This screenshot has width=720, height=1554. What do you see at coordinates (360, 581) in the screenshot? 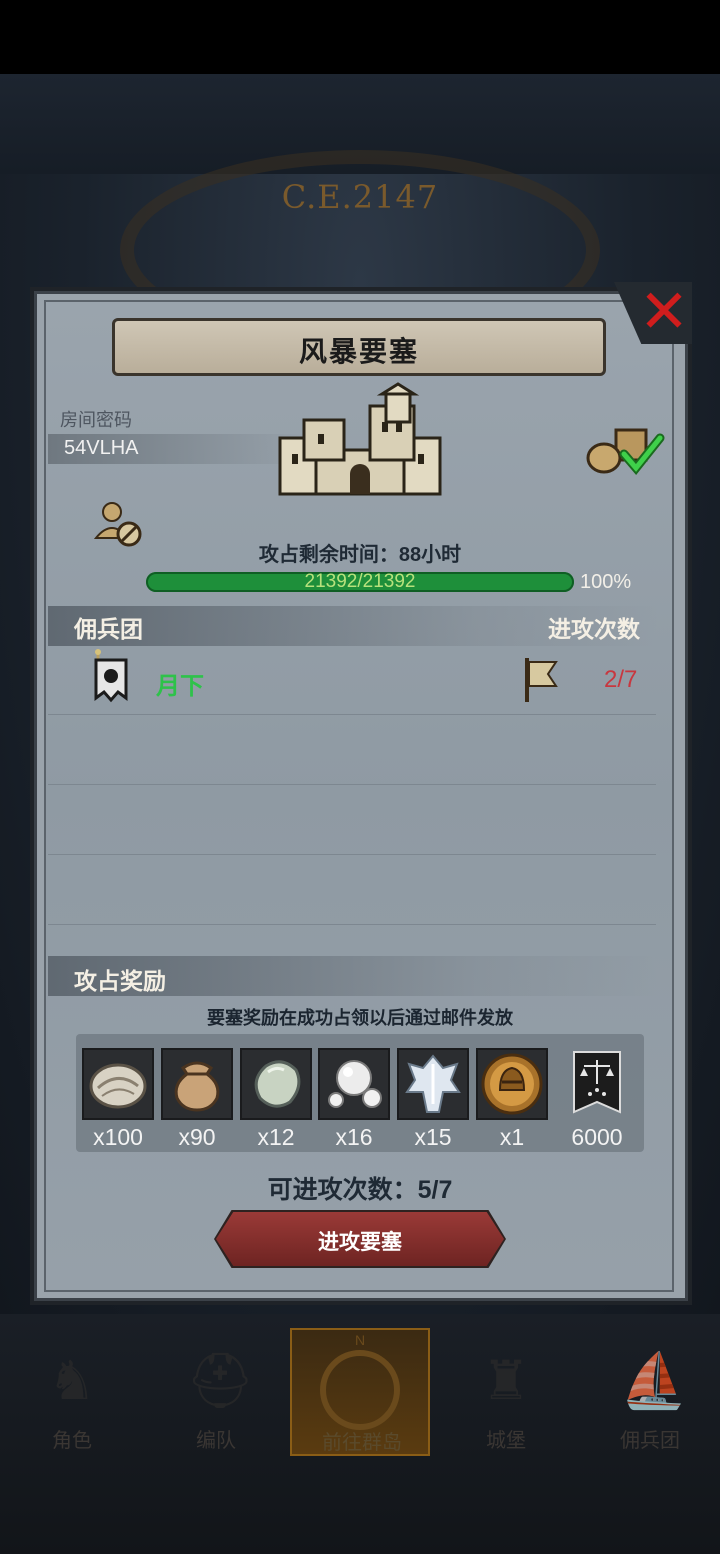
I see `fortress-hp-value: 21392/21392` at bounding box center [360, 581].